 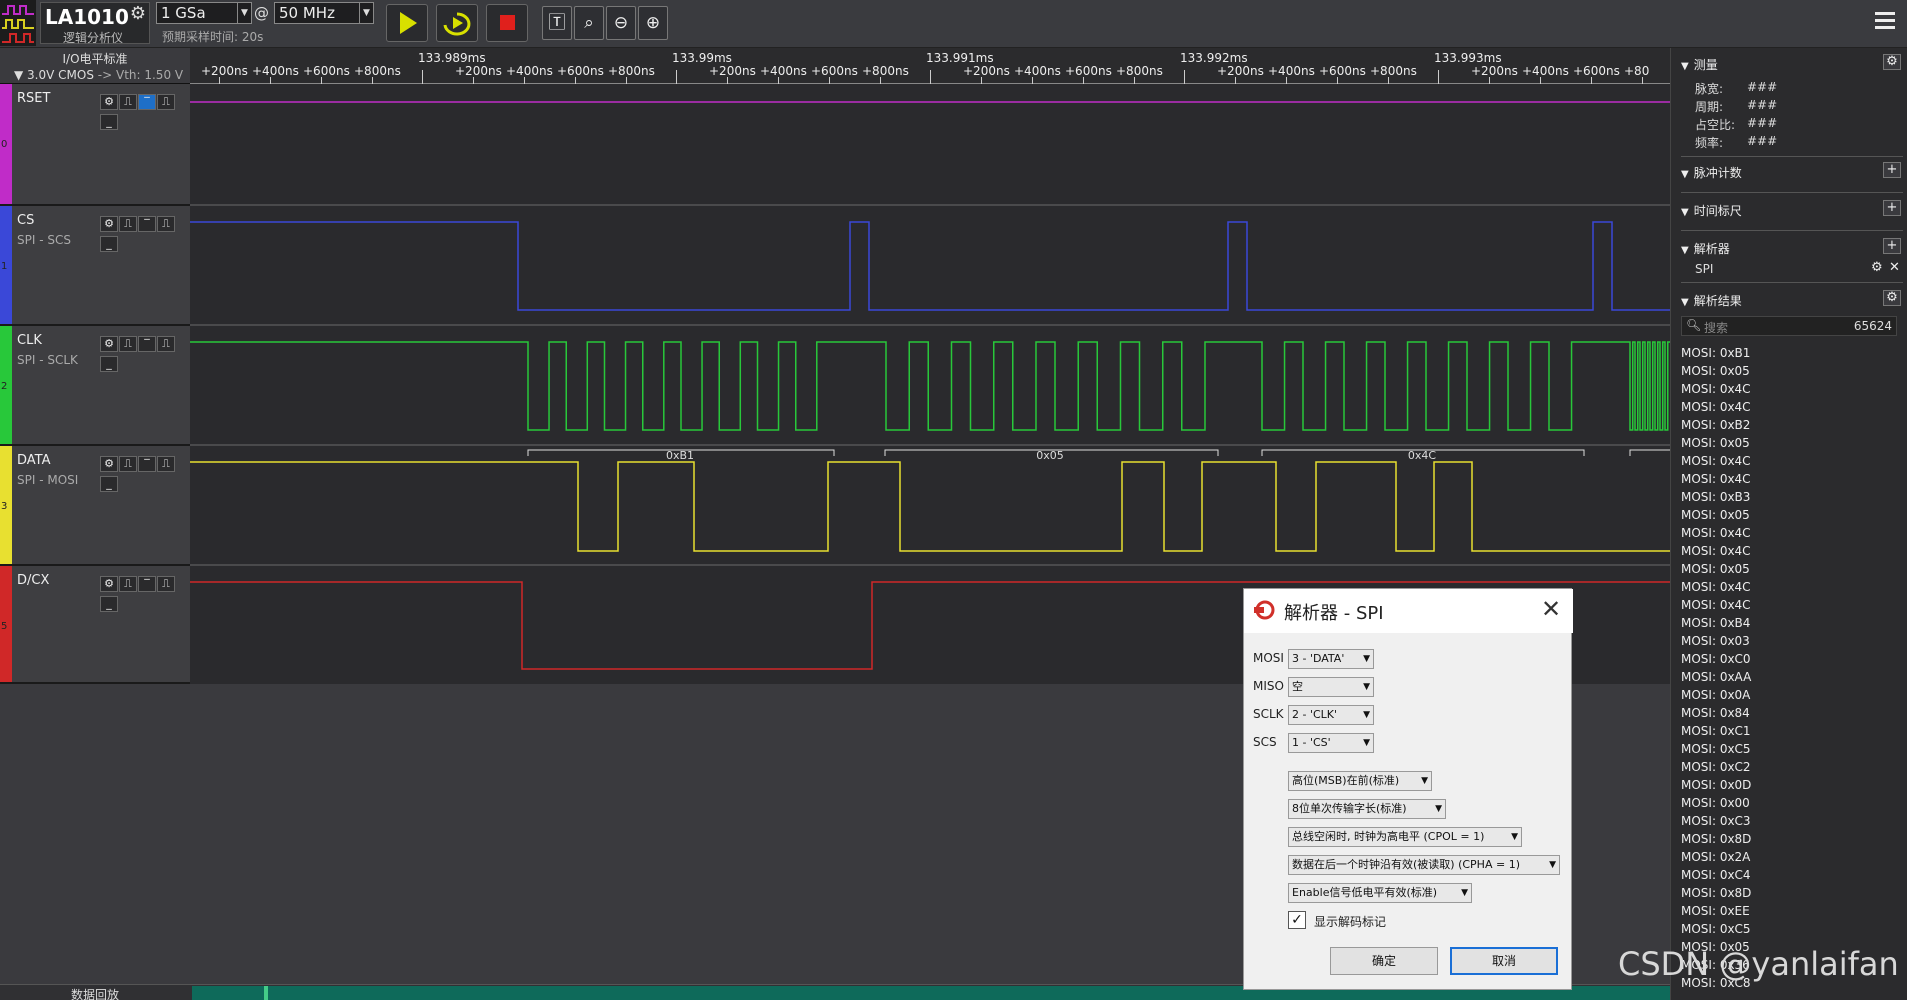 What do you see at coordinates (507, 23) in the screenshot?
I see `stop-button` at bounding box center [507, 23].